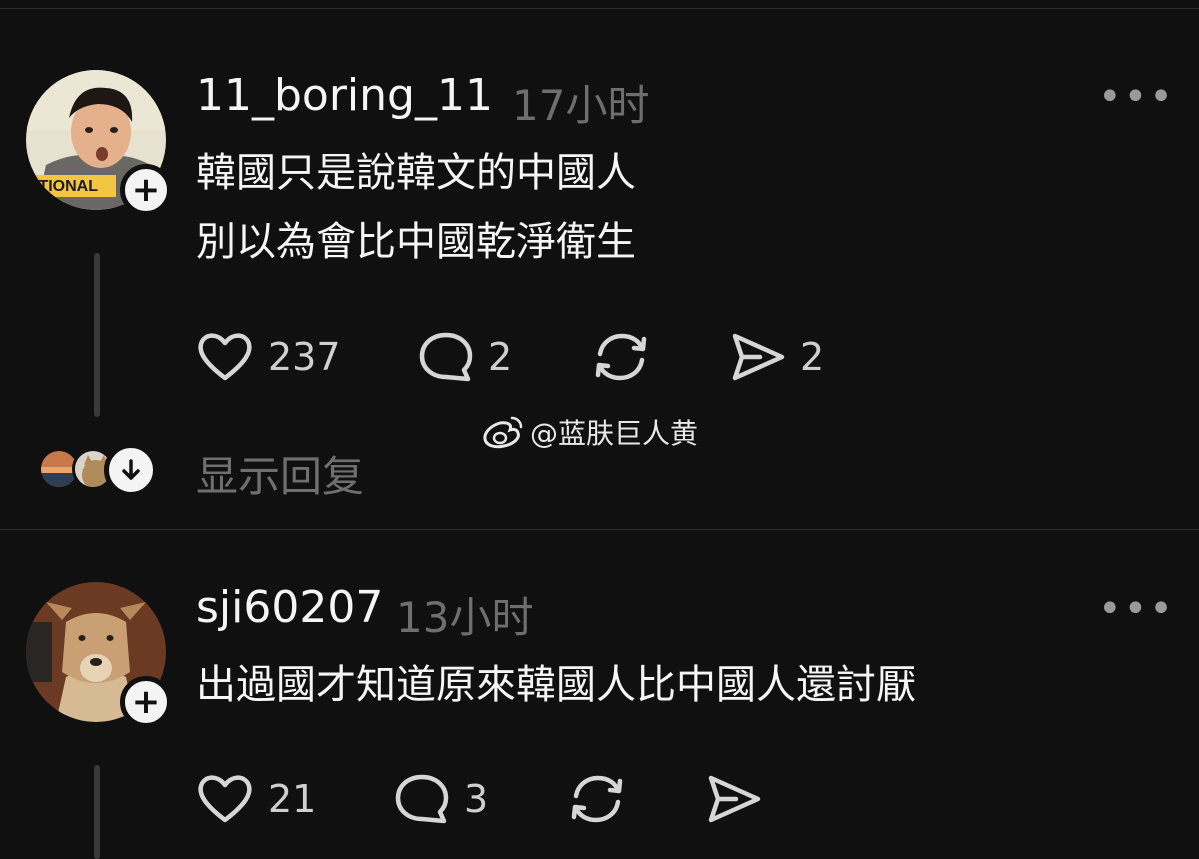 The height and width of the screenshot is (859, 1199). I want to click on like-count: 237, so click(304, 357).